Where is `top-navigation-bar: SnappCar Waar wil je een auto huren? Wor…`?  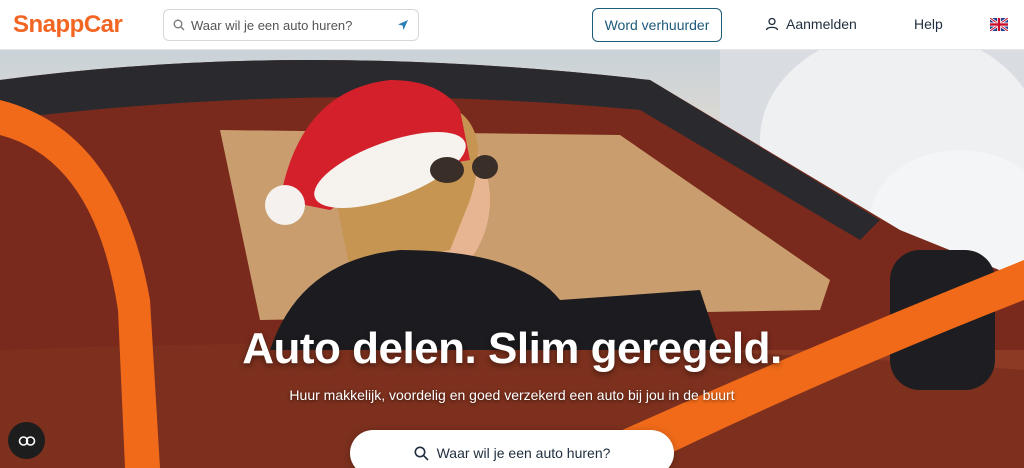 top-navigation-bar: SnappCar Waar wil je een auto huren? Wor… is located at coordinates (512, 25).